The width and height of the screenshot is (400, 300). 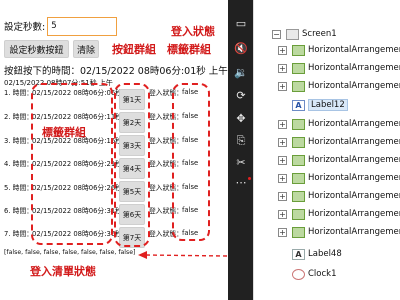 I want to click on set-seconds-button: 設定秒數按鈕, so click(x=36, y=49).